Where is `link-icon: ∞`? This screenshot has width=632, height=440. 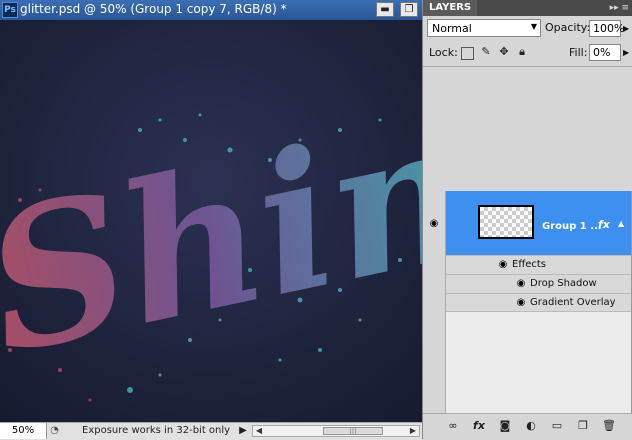
link-icon: ∞ is located at coordinates (453, 426).